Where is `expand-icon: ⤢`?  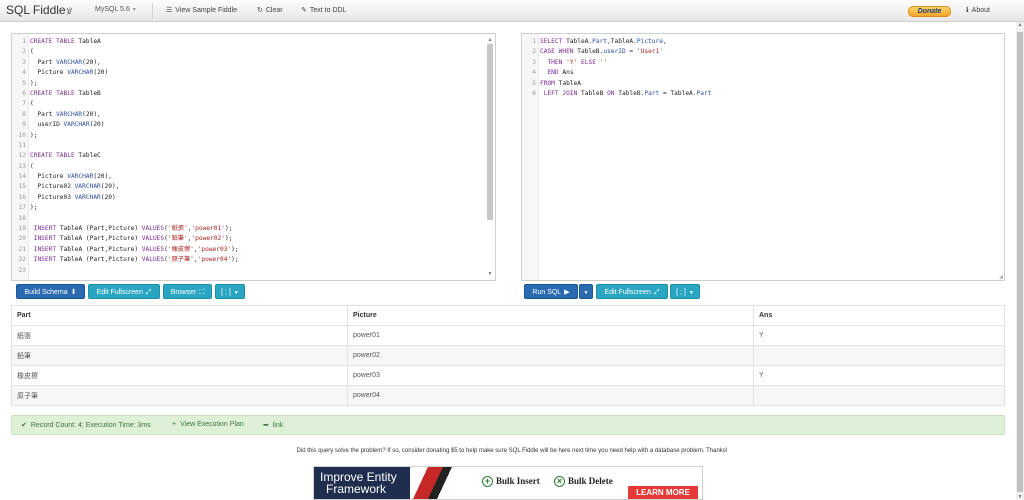
expand-icon: ⤢ is located at coordinates (656, 292).